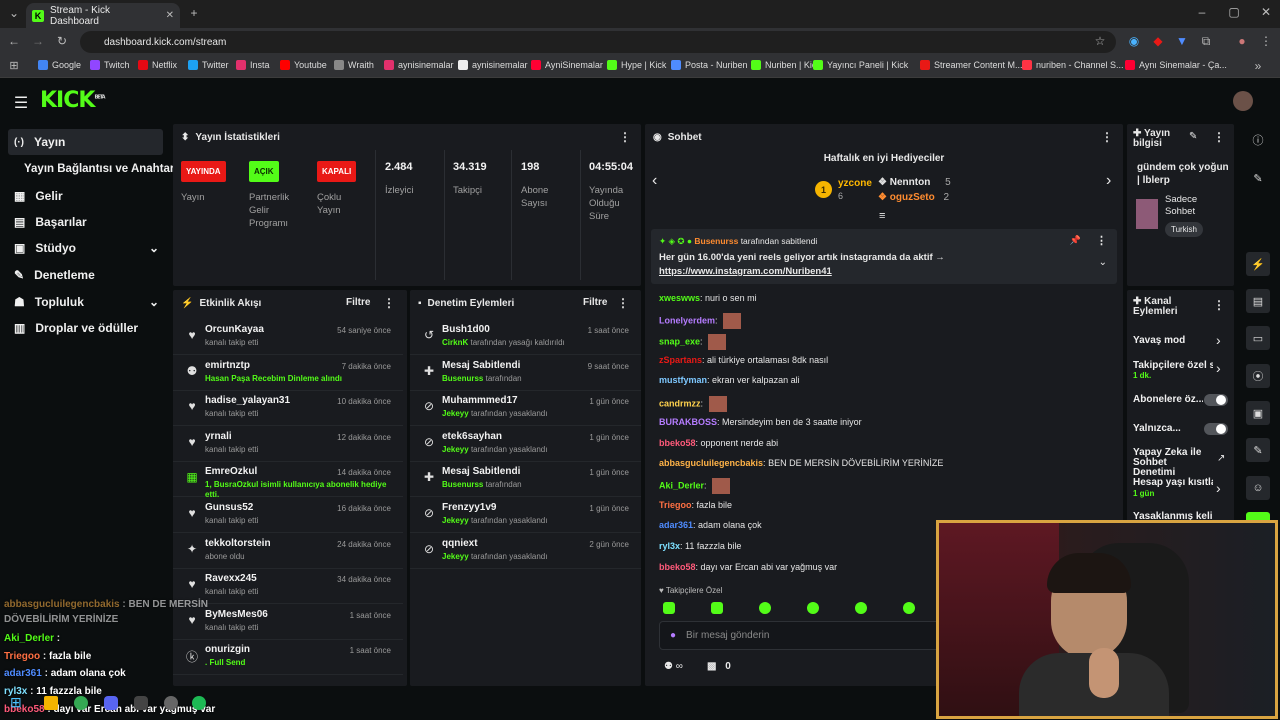 The image size is (1280, 720). Describe the element at coordinates (208, 65) in the screenshot. I see `bookmark-item: Twitter` at that location.